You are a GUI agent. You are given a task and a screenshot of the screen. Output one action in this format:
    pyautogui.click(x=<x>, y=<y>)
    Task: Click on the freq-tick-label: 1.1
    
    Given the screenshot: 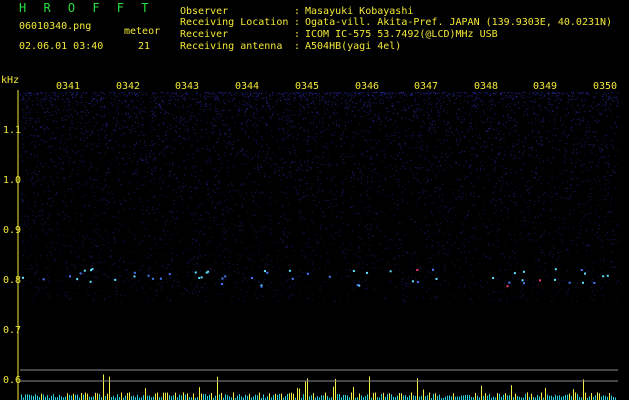 What is the action you would take?
    pyautogui.click(x=12, y=130)
    